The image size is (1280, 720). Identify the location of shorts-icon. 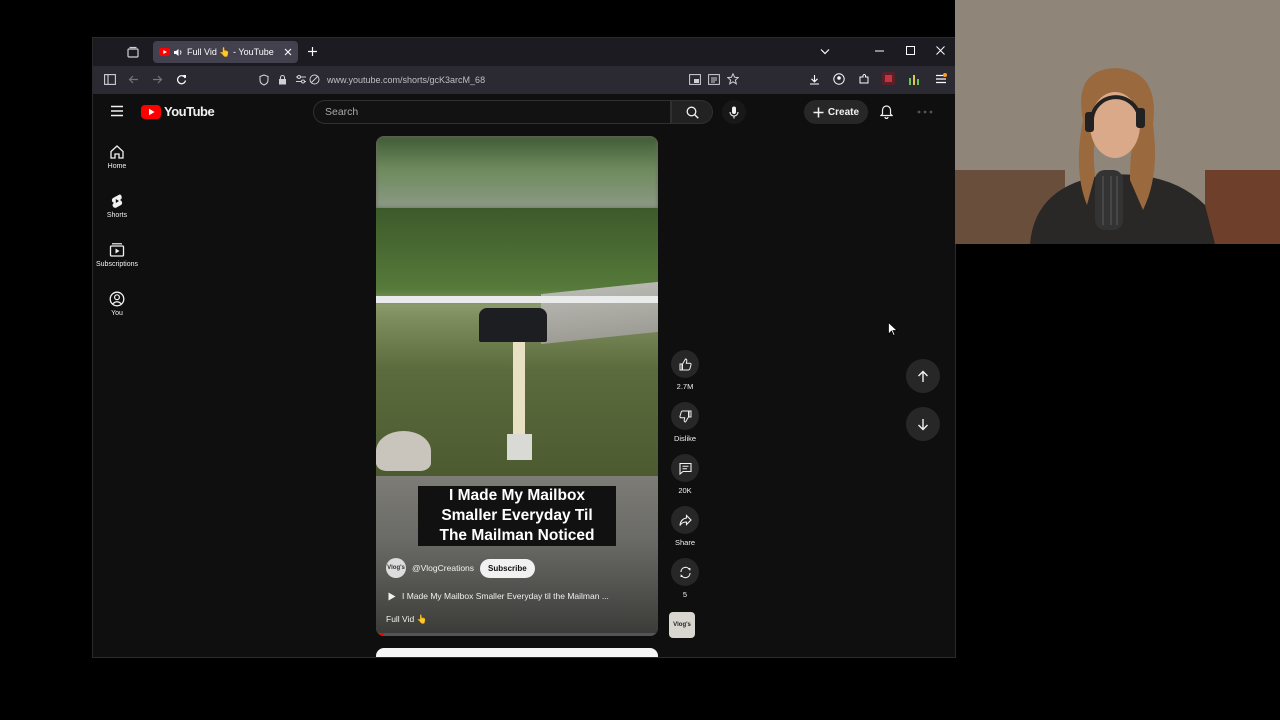
(117, 201).